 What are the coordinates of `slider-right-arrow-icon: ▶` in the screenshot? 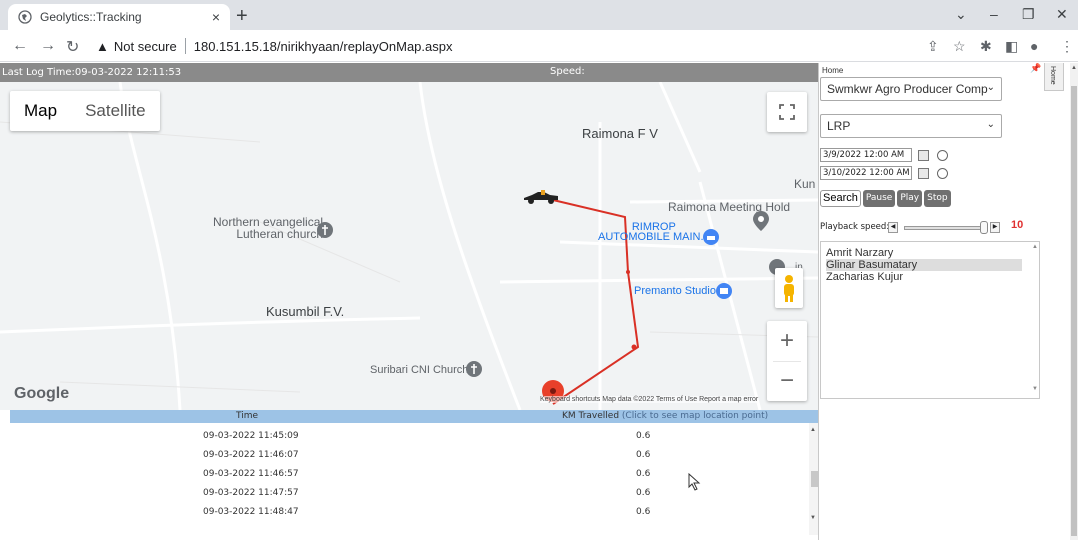 It's located at (995, 227).